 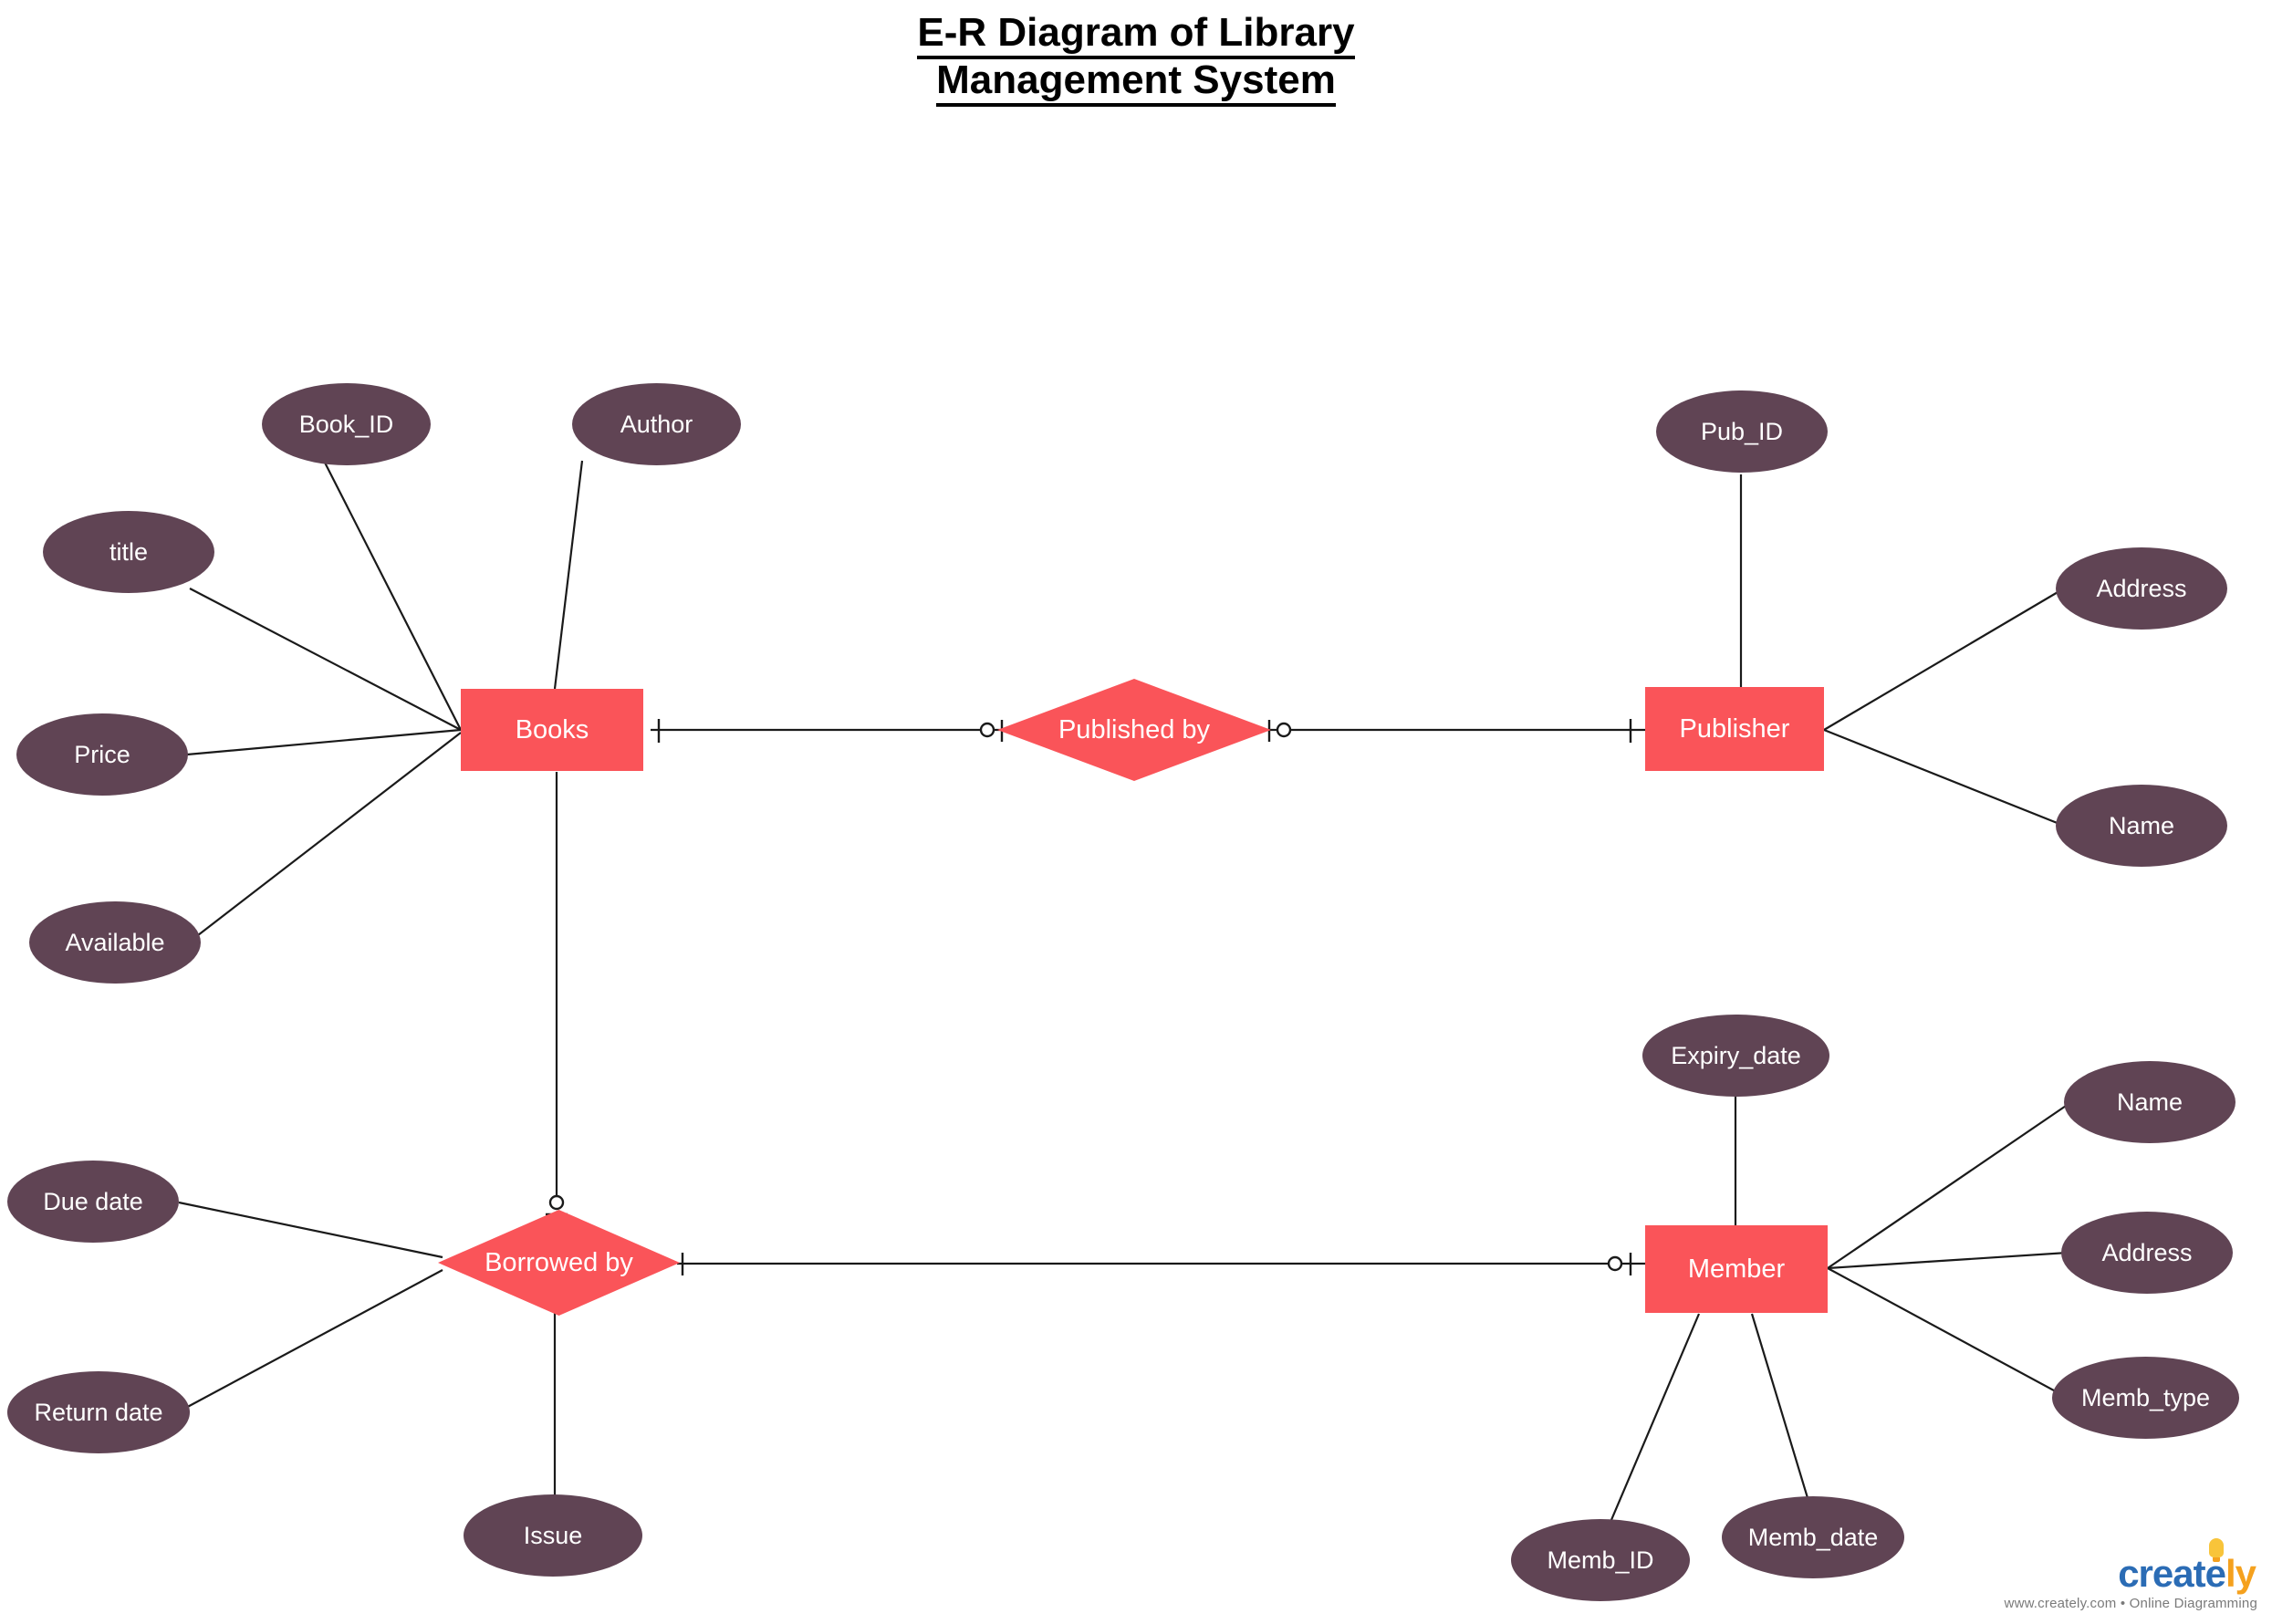 I want to click on marker-zero-published_by-left, so click(x=987, y=730).